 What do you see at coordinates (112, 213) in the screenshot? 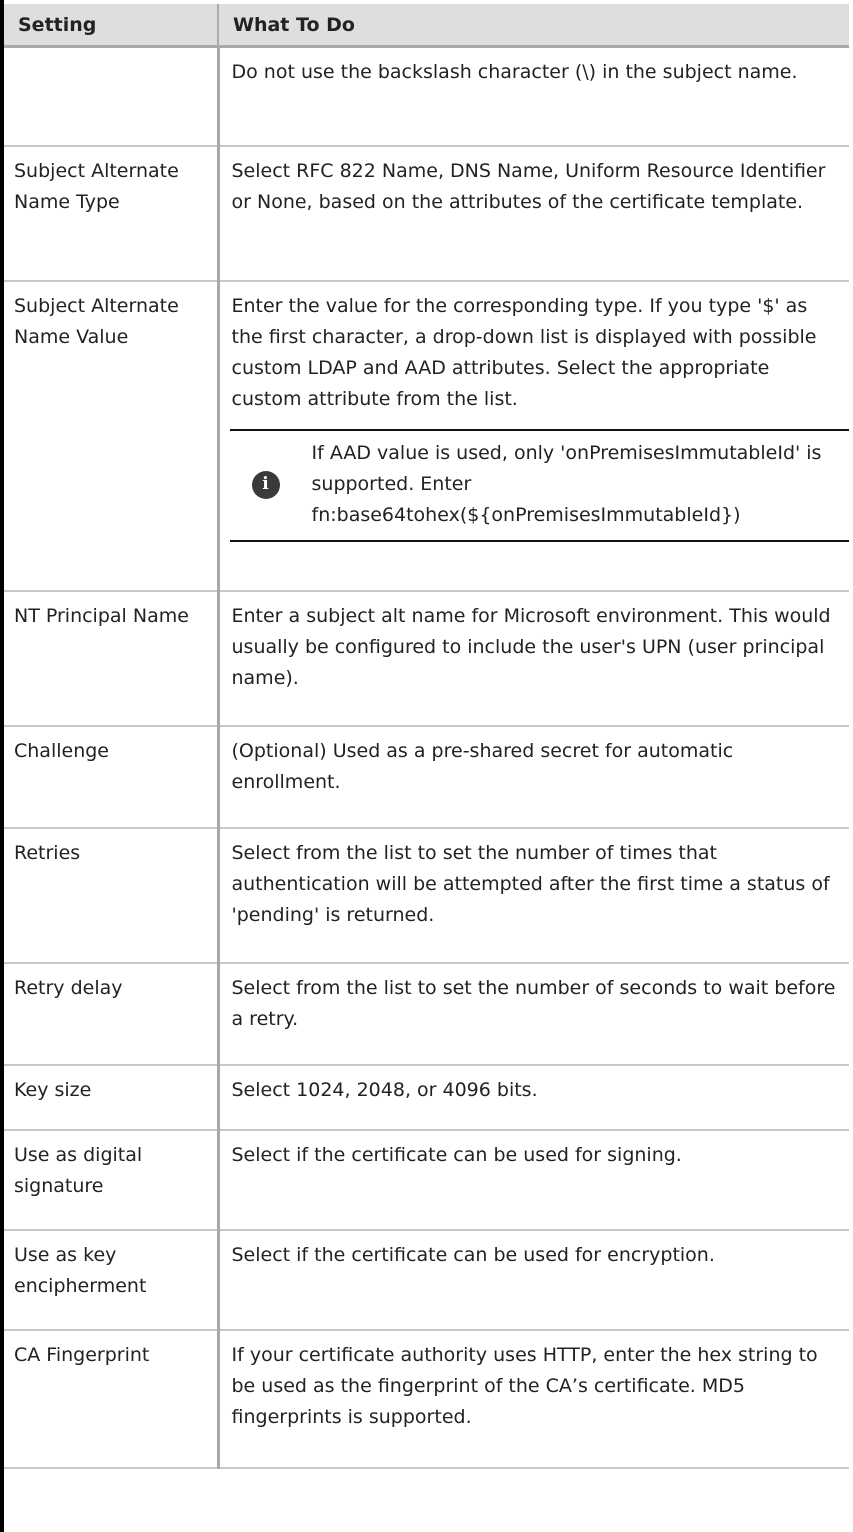
I see `setting-cell: Subject Alternate Name Type` at bounding box center [112, 213].